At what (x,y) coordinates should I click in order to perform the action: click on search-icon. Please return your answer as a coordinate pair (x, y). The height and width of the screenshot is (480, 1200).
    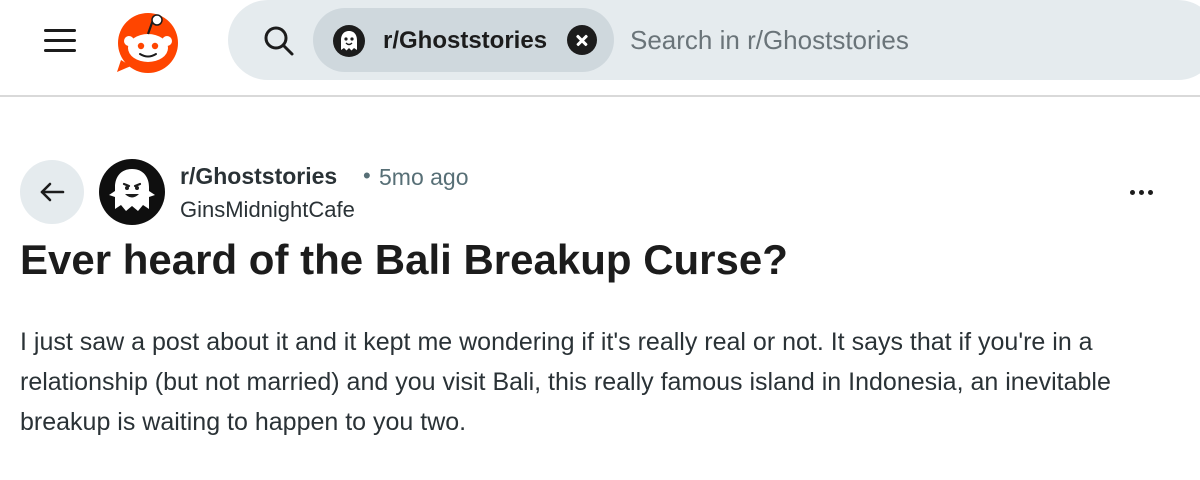
    Looking at the image, I should click on (279, 41).